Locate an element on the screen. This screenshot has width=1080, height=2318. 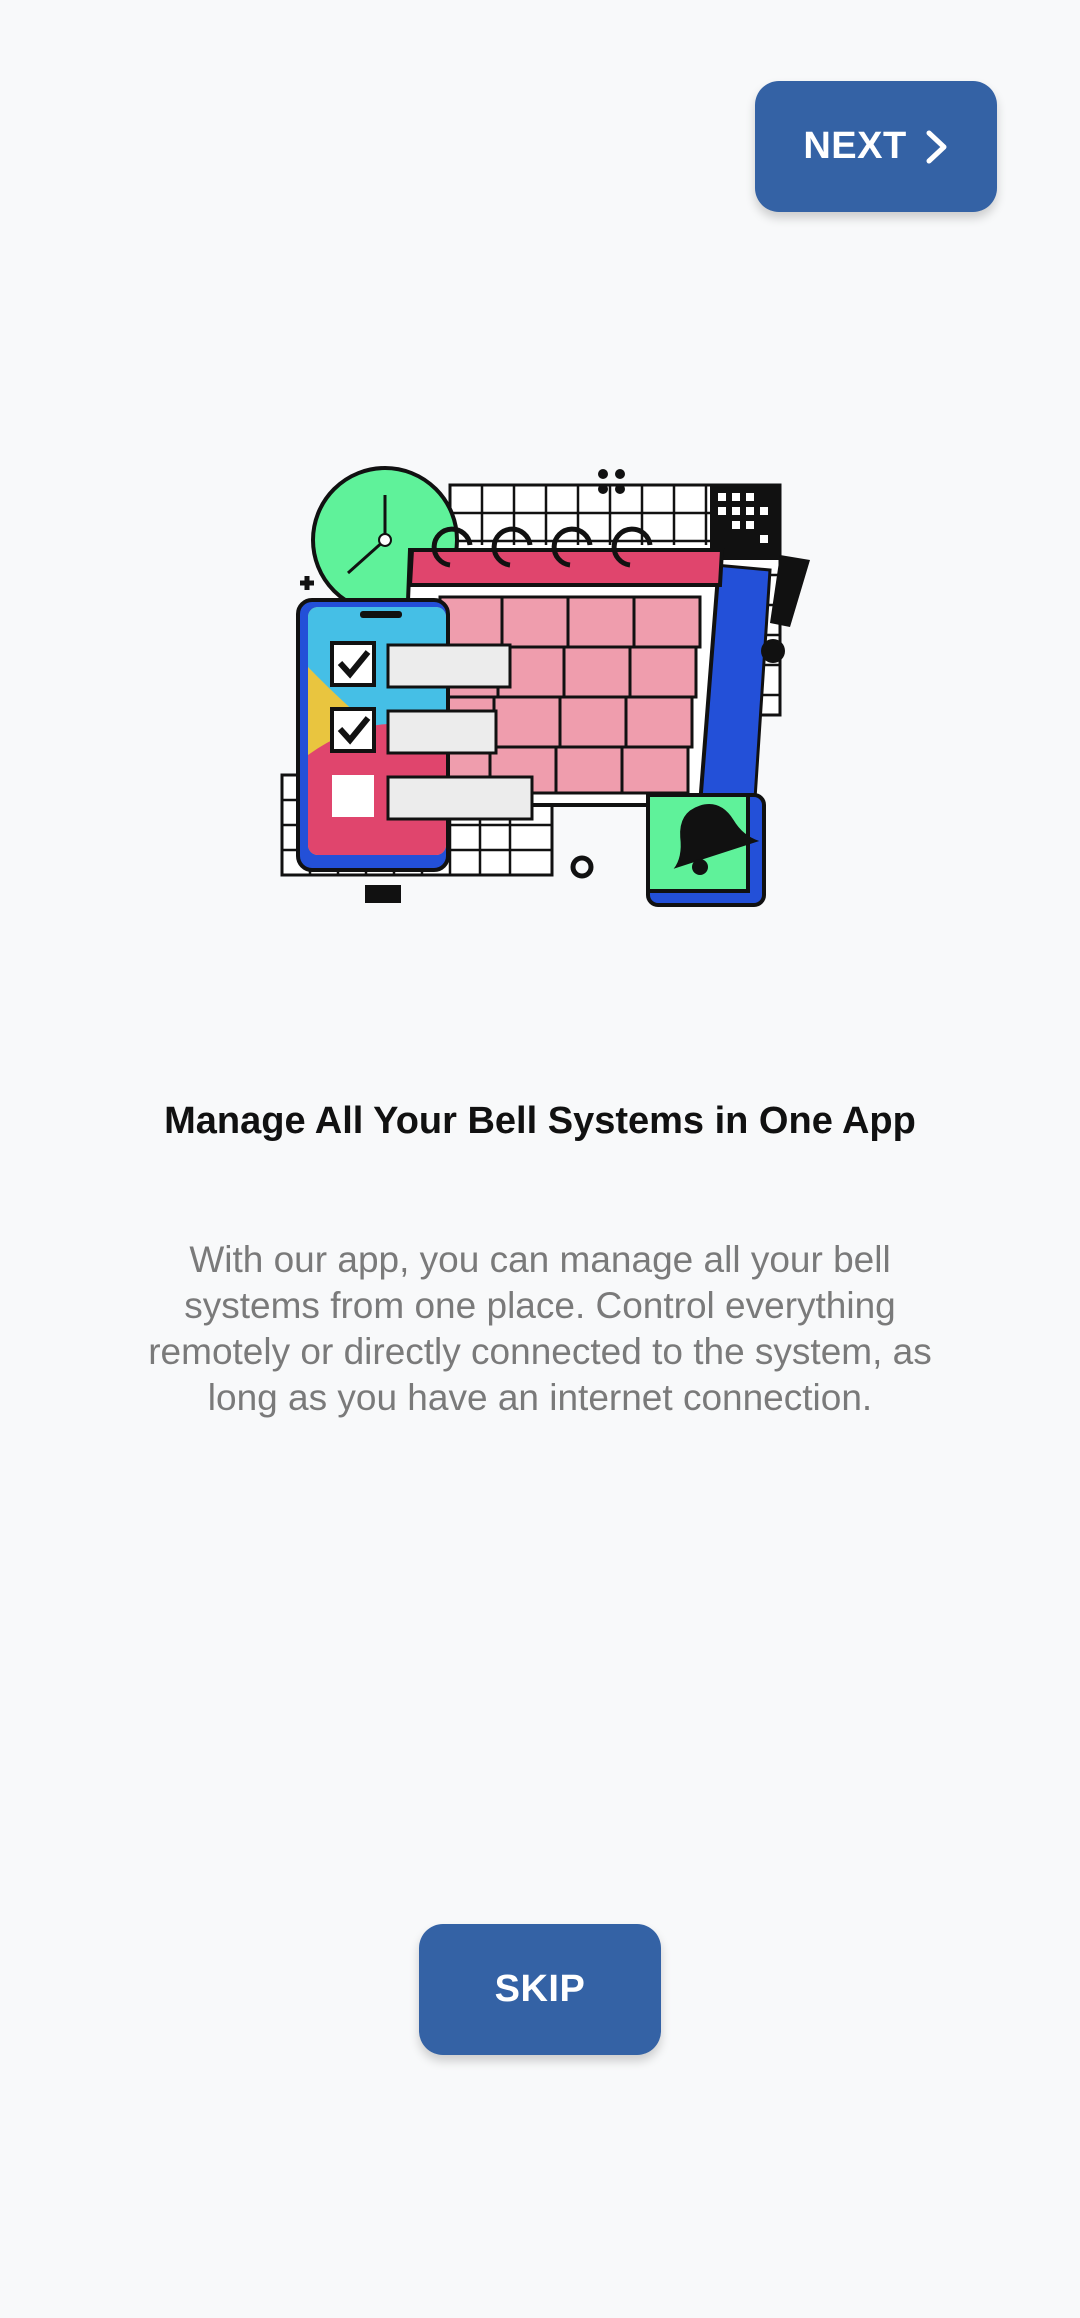
next-button: NEXT is located at coordinates (876, 146).